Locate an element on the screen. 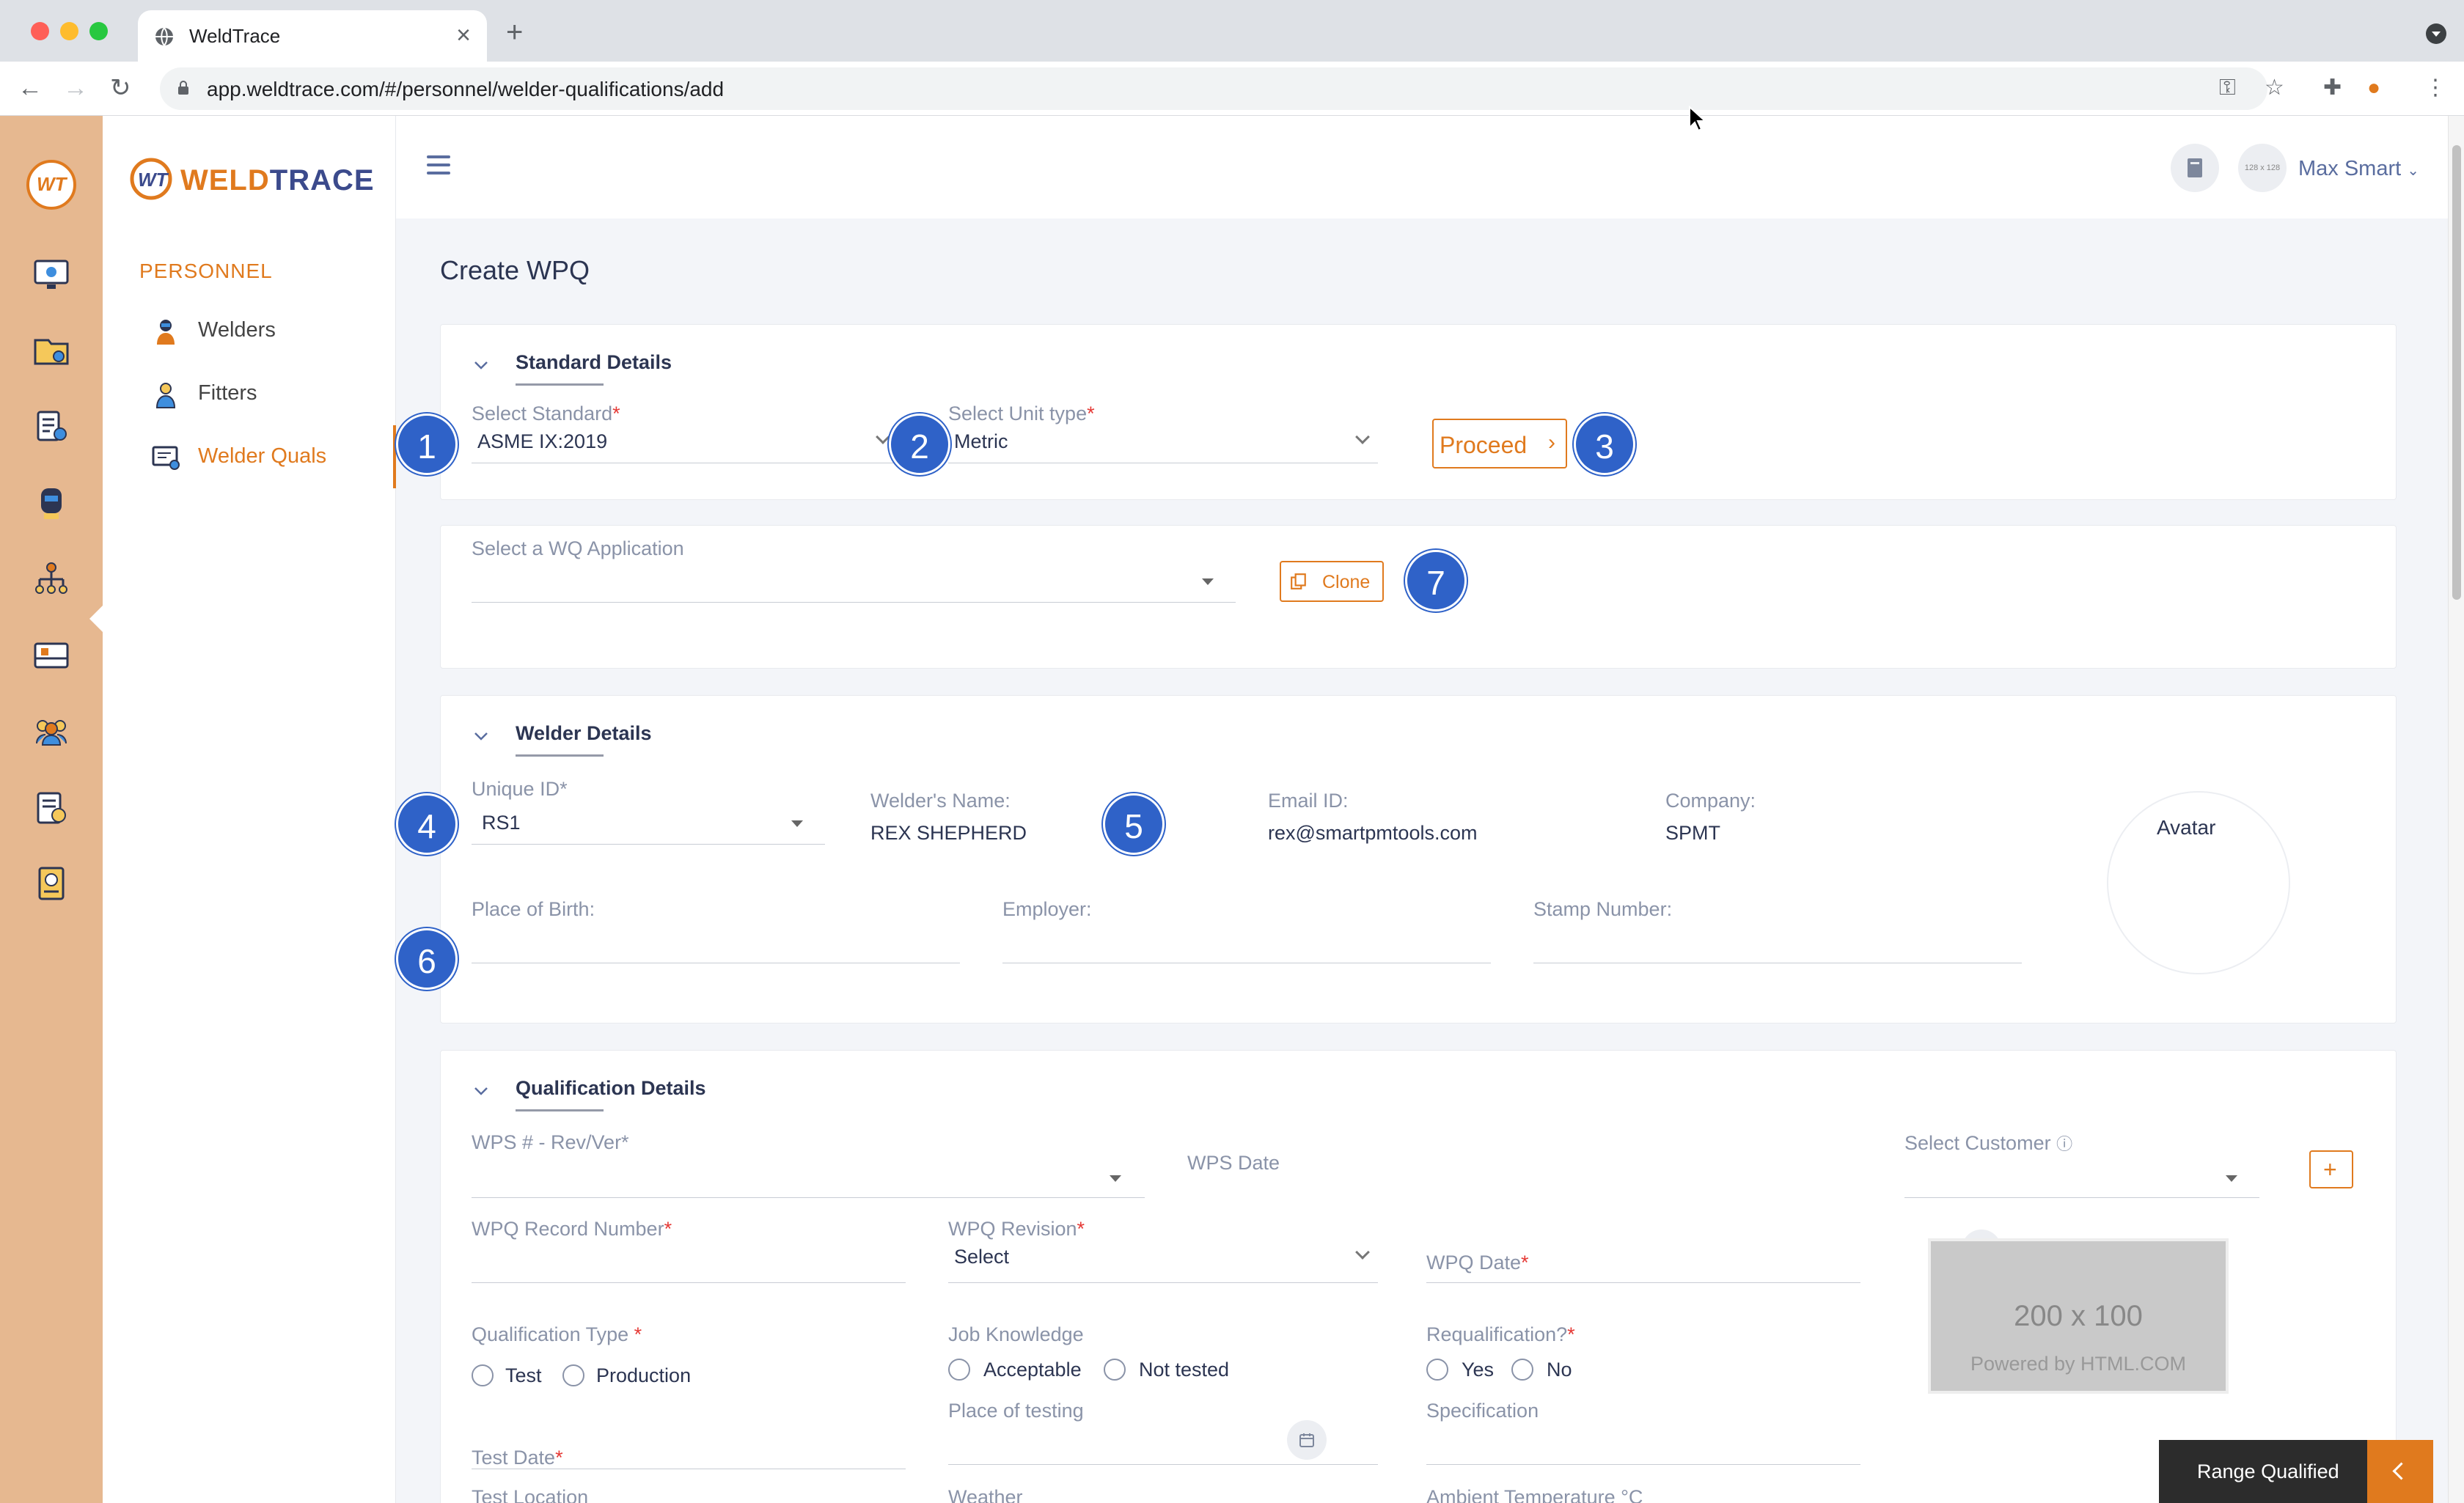 The height and width of the screenshot is (1503, 2464). chevron-left-icon is located at coordinates (2400, 1471).